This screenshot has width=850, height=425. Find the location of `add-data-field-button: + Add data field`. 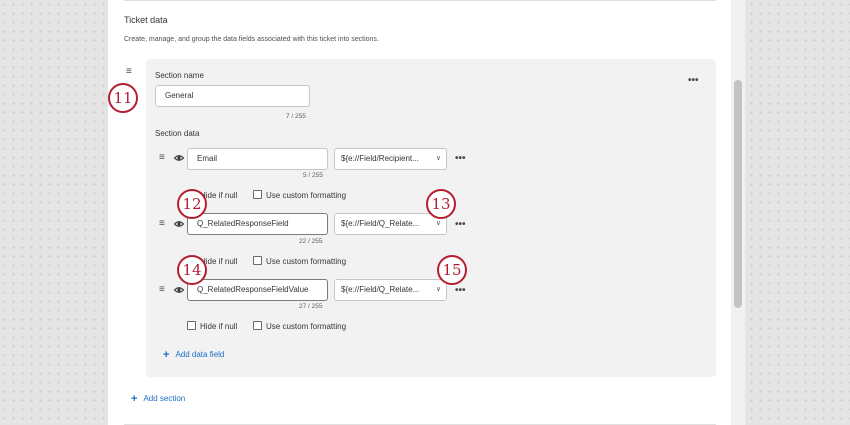

add-data-field-button: + Add data field is located at coordinates (193, 355).